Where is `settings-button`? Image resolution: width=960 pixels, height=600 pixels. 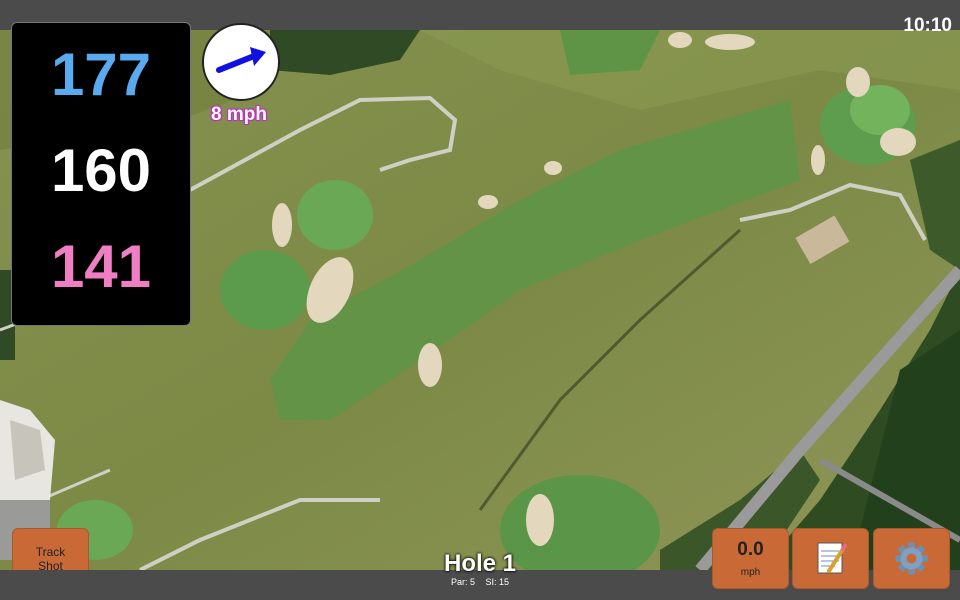
settings-button is located at coordinates (911, 558).